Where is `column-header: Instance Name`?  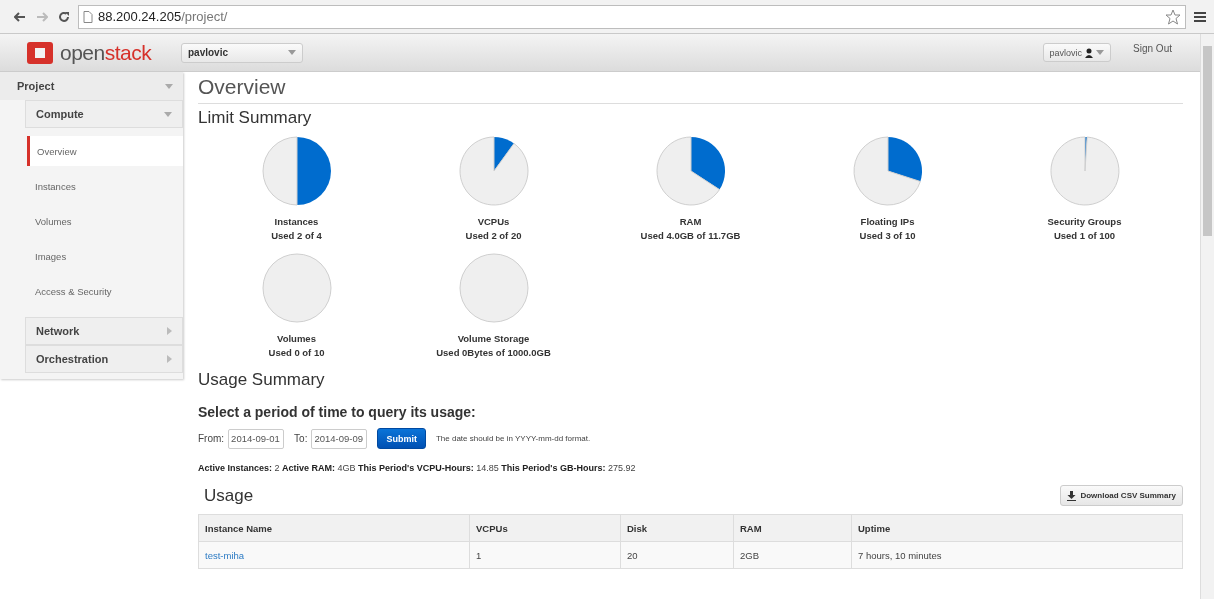 column-header: Instance Name is located at coordinates (334, 528).